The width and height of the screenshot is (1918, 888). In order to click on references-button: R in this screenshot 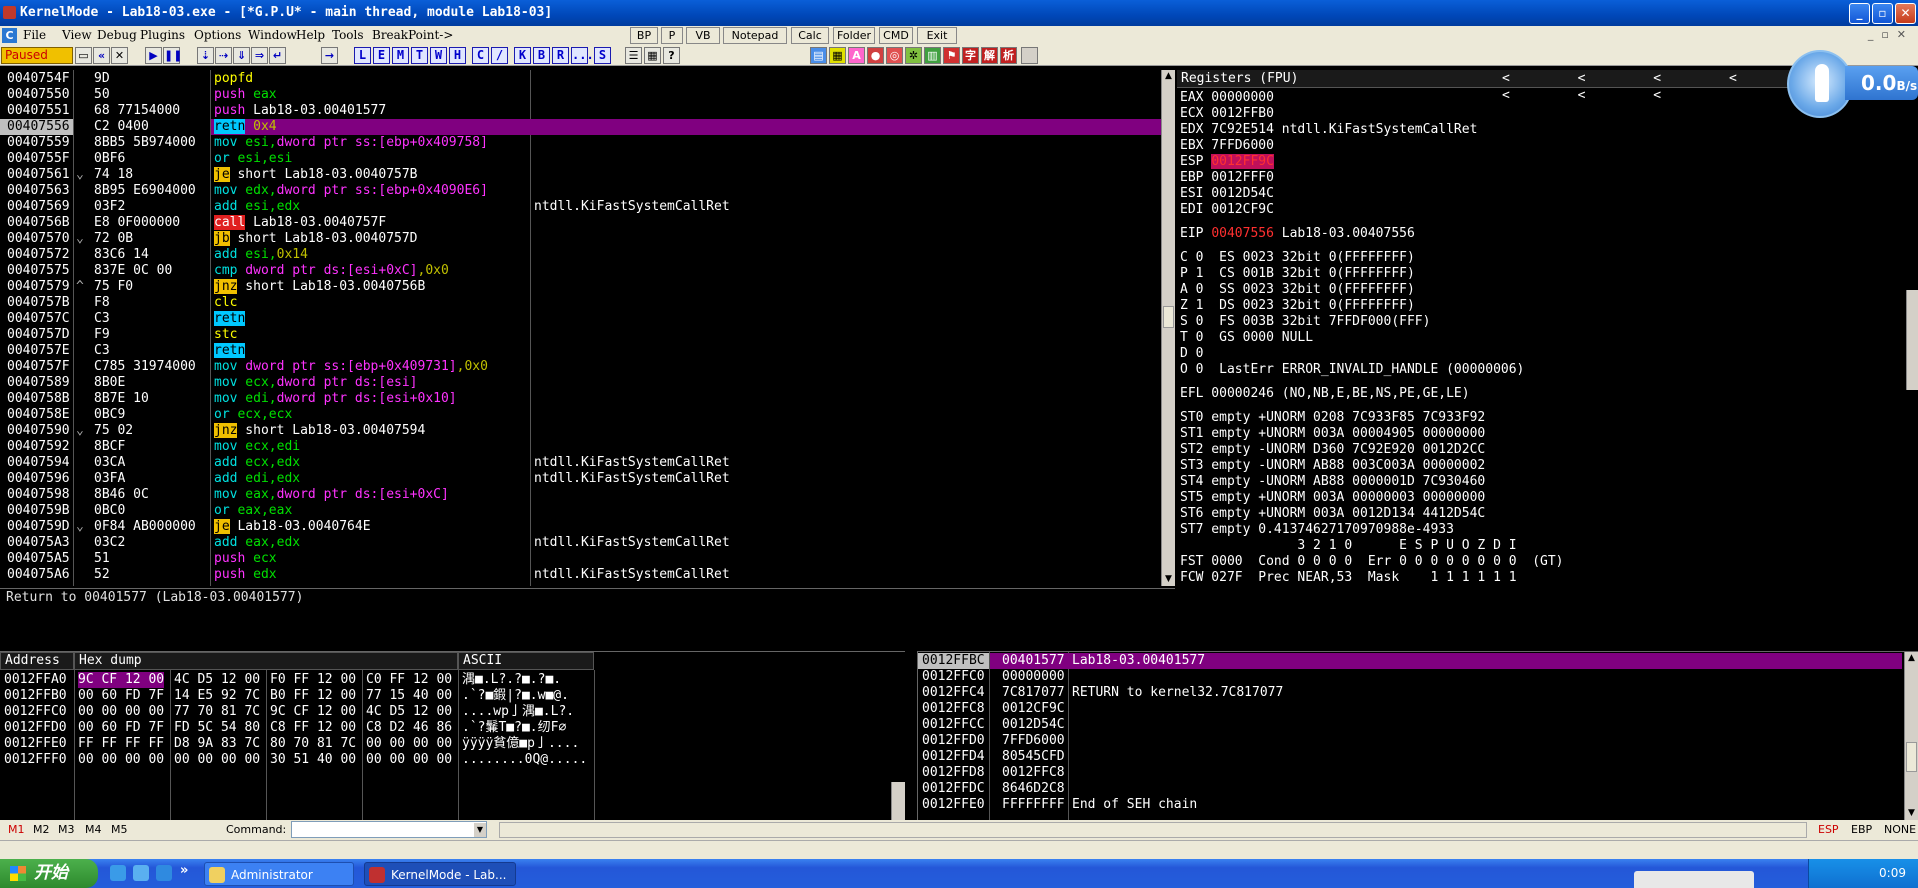, I will do `click(560, 55)`.